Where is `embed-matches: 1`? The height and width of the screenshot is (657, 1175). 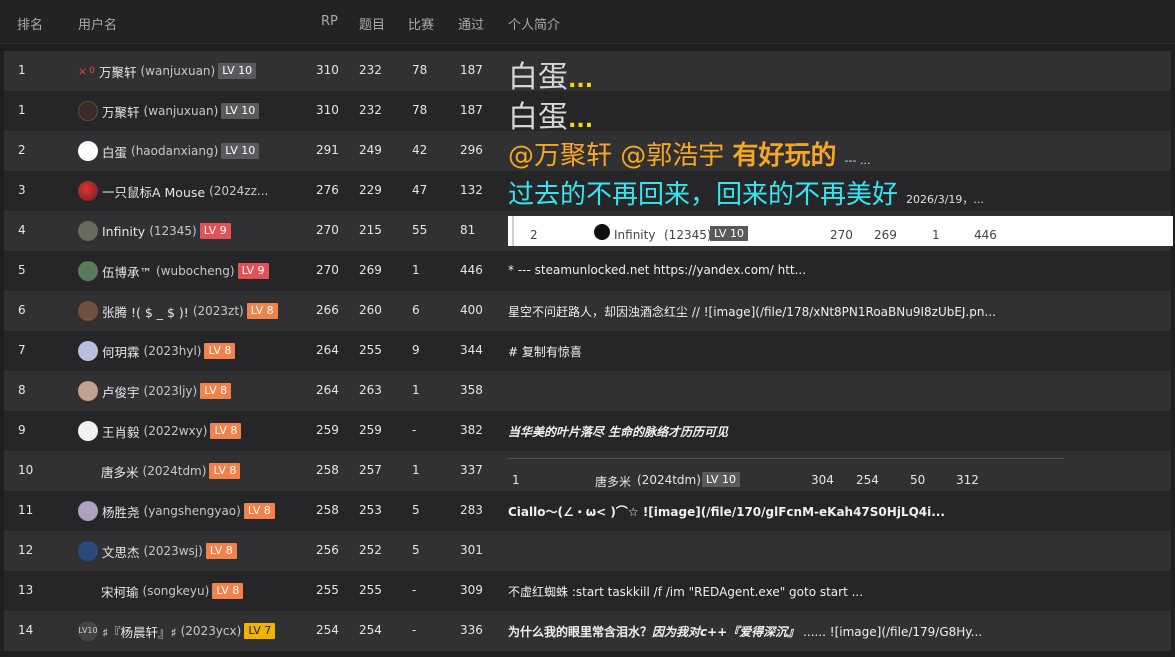
embed-matches: 1 is located at coordinates (936, 235).